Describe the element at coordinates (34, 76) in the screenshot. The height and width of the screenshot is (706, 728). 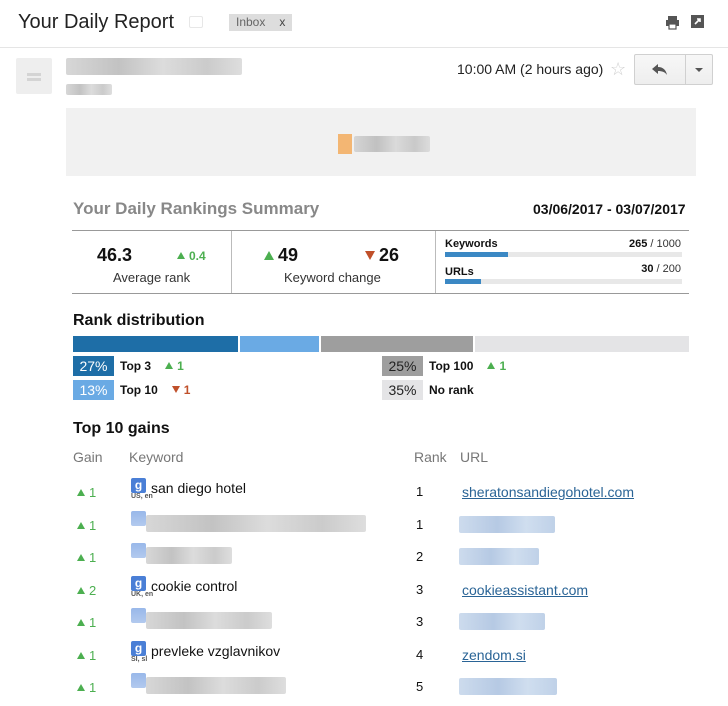
I see `sender-avatar` at that location.